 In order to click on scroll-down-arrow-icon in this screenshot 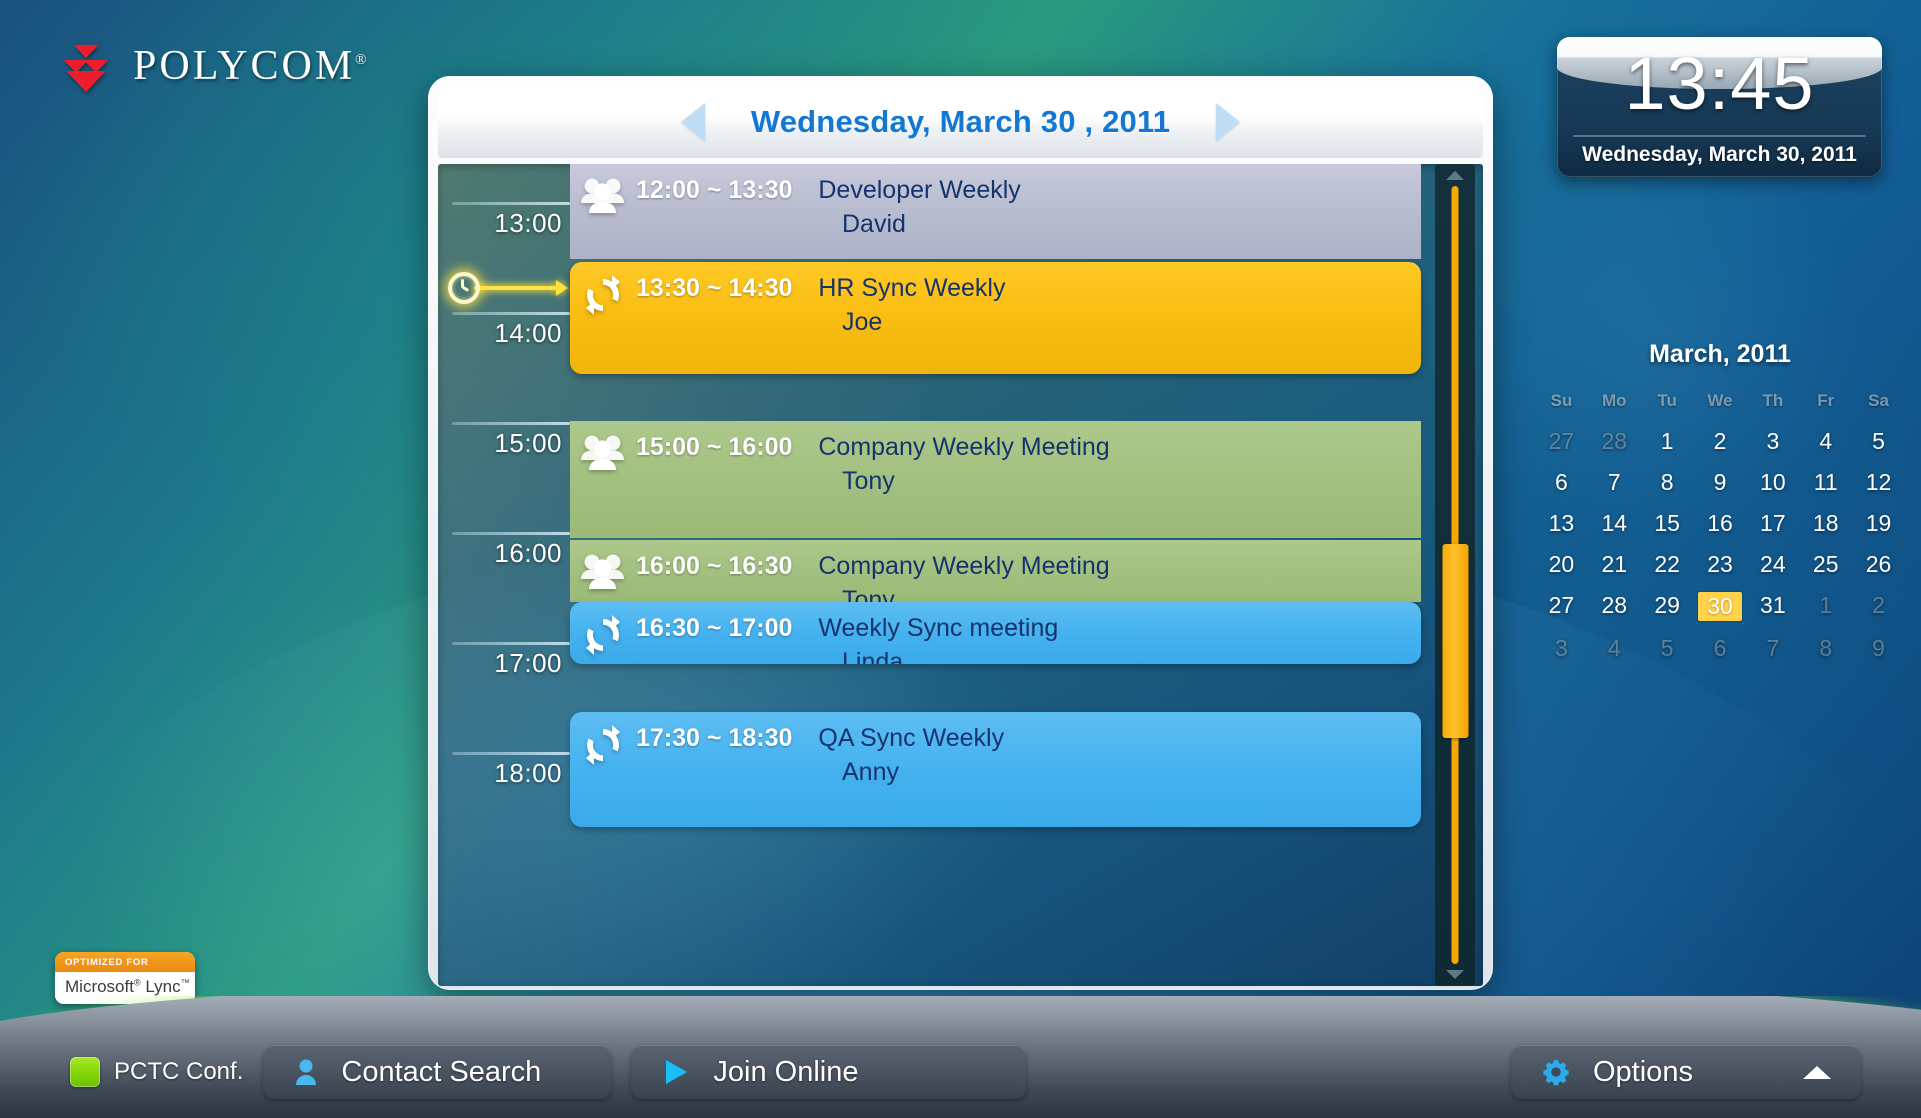, I will do `click(1455, 974)`.